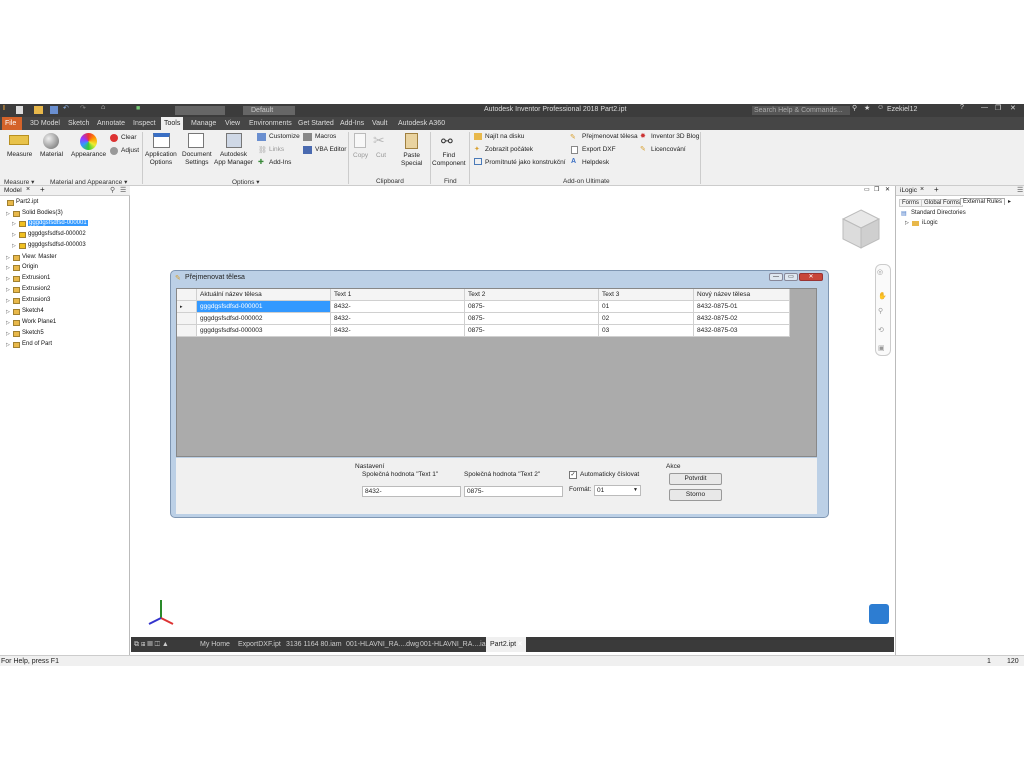 Image resolution: width=1024 pixels, height=768 pixels. What do you see at coordinates (938, 213) in the screenshot?
I see `standard-directories-node: Standard Directories` at bounding box center [938, 213].